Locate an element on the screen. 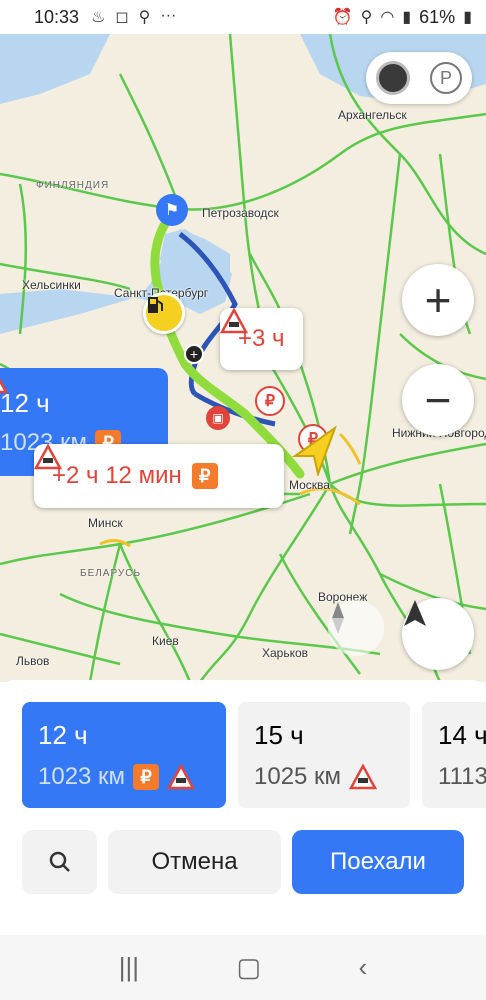 This screenshot has width=486, height=1000. status-system-icons: ⏰ ⚲ ◠ ▮ 61% ▮ is located at coordinates (402, 17).